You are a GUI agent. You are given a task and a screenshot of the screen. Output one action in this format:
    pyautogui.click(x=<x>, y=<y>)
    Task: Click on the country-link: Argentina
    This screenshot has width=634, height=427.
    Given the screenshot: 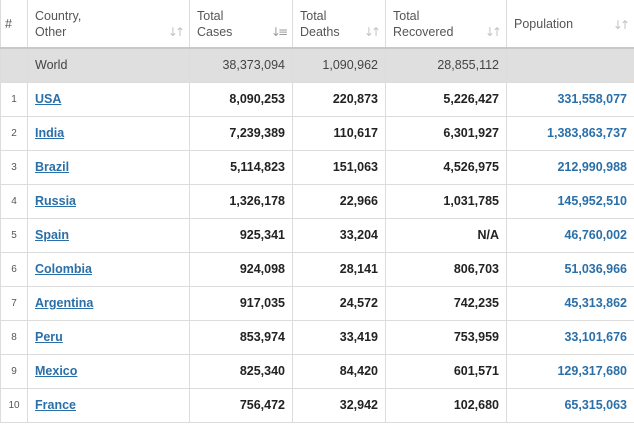 What is the action you would take?
    pyautogui.click(x=64, y=303)
    